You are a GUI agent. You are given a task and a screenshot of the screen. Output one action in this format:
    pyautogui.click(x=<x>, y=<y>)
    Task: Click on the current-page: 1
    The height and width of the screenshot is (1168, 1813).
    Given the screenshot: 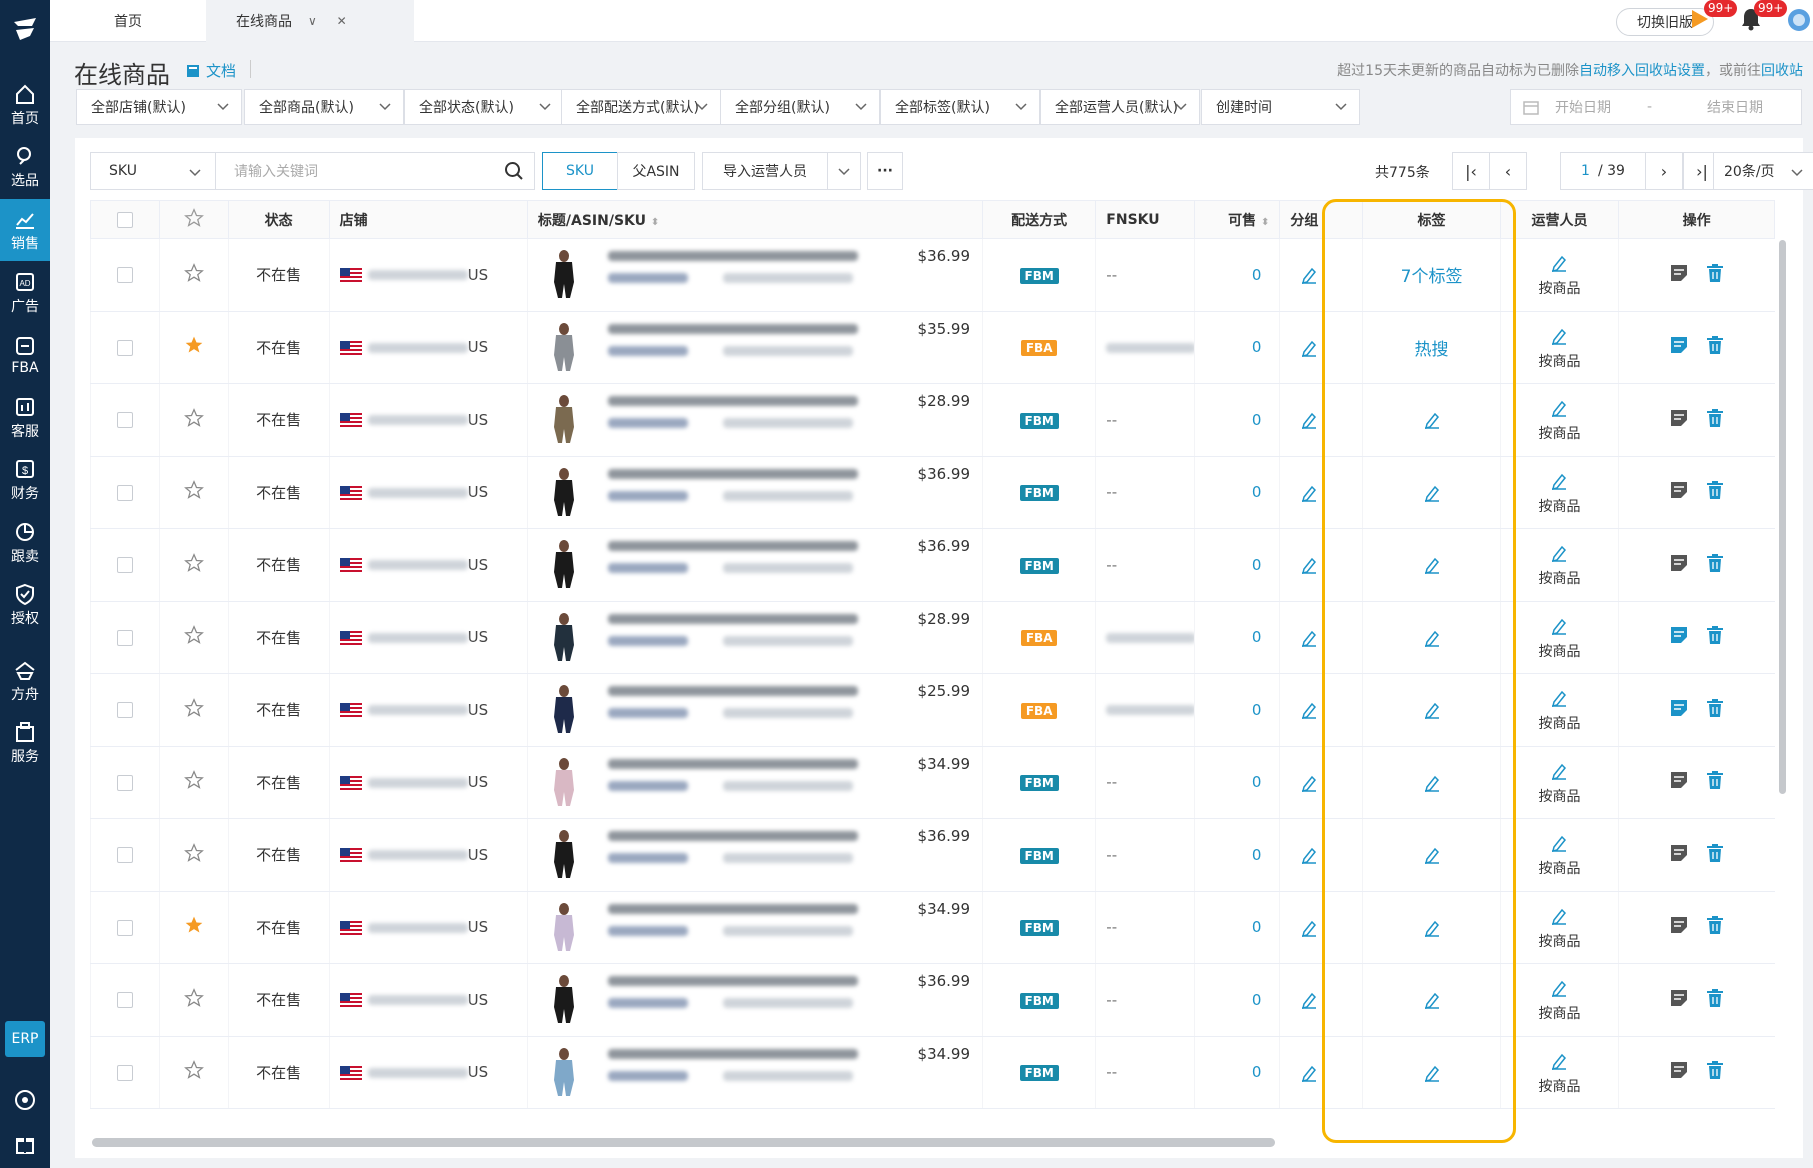 What is the action you would take?
    pyautogui.click(x=1585, y=171)
    